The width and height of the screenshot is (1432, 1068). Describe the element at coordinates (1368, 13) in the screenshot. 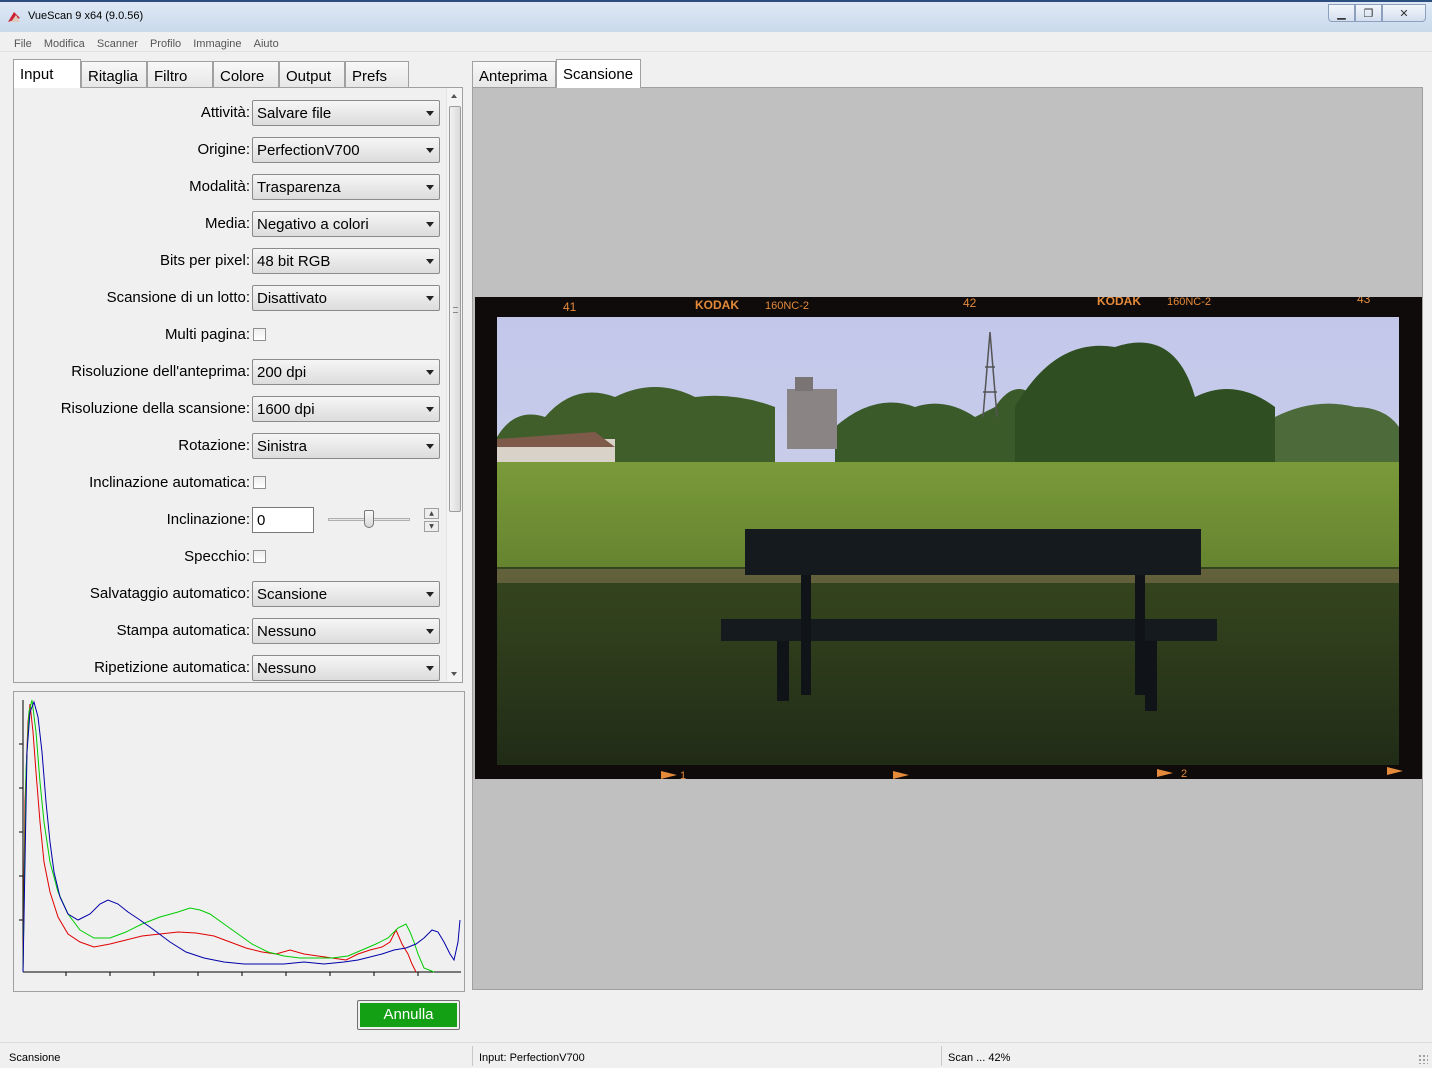

I see `restore-button: ❐` at that location.